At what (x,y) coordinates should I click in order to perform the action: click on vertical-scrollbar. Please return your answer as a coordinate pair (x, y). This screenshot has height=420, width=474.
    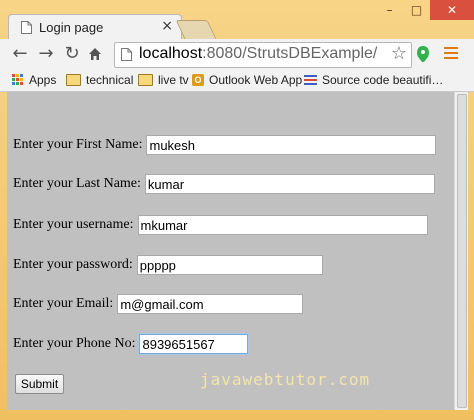
    Looking at the image, I should click on (461, 251).